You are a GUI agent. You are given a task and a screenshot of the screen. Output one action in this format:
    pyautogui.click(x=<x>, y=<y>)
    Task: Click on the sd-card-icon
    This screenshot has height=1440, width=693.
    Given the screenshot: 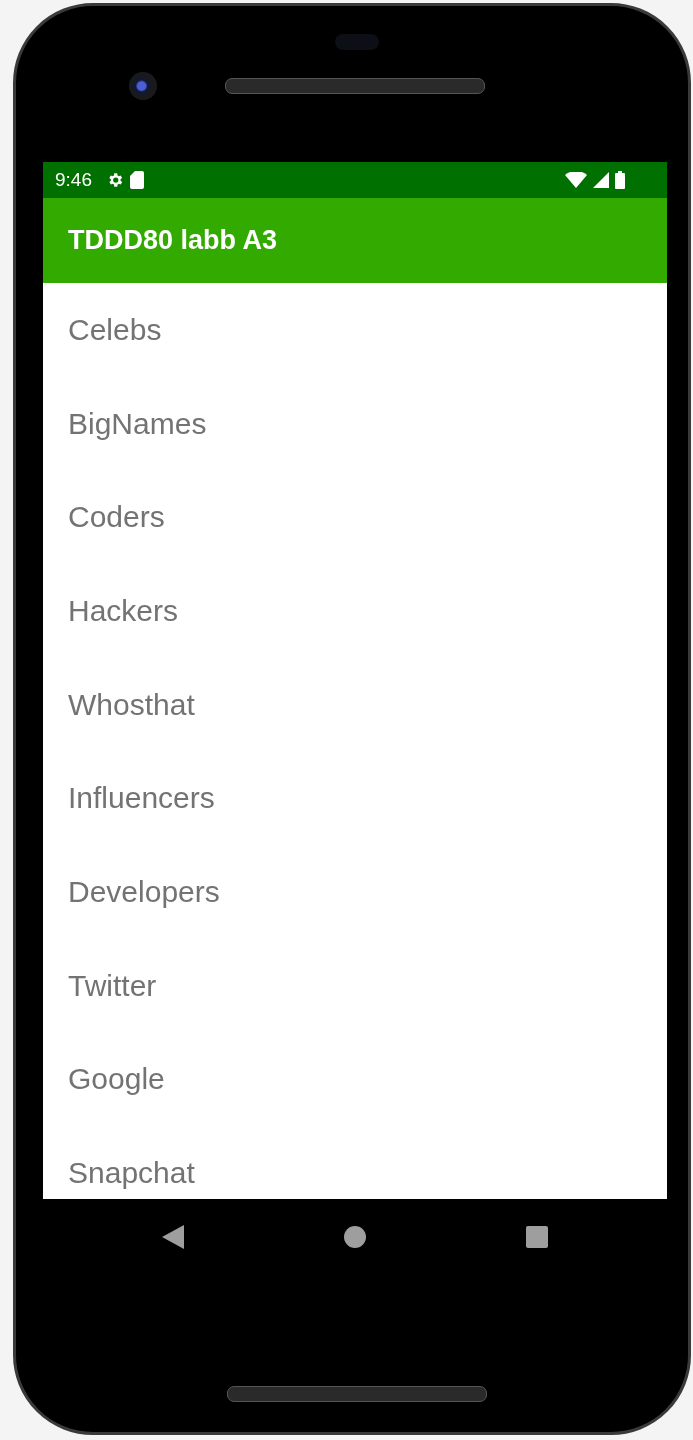 What is the action you would take?
    pyautogui.click(x=137, y=180)
    